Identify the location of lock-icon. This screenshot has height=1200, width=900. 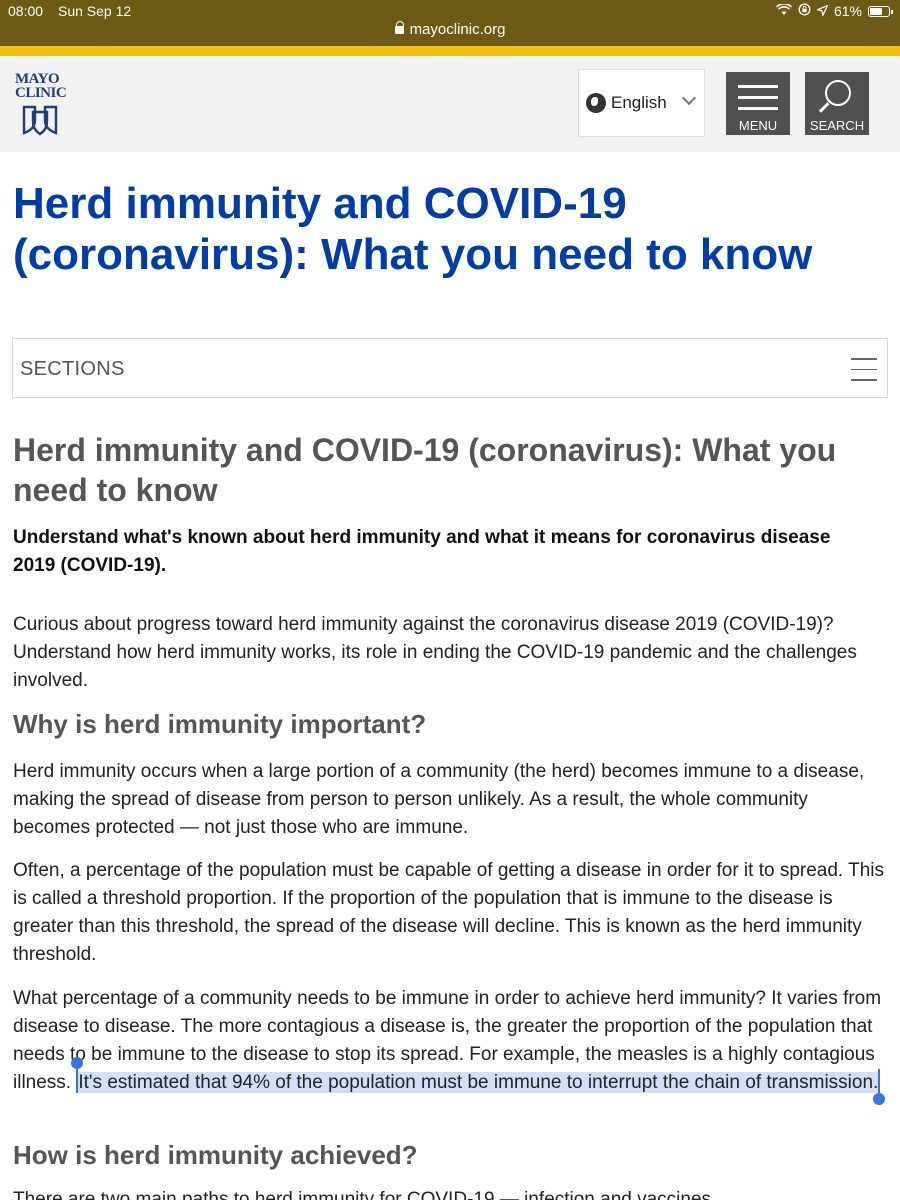
(399, 27).